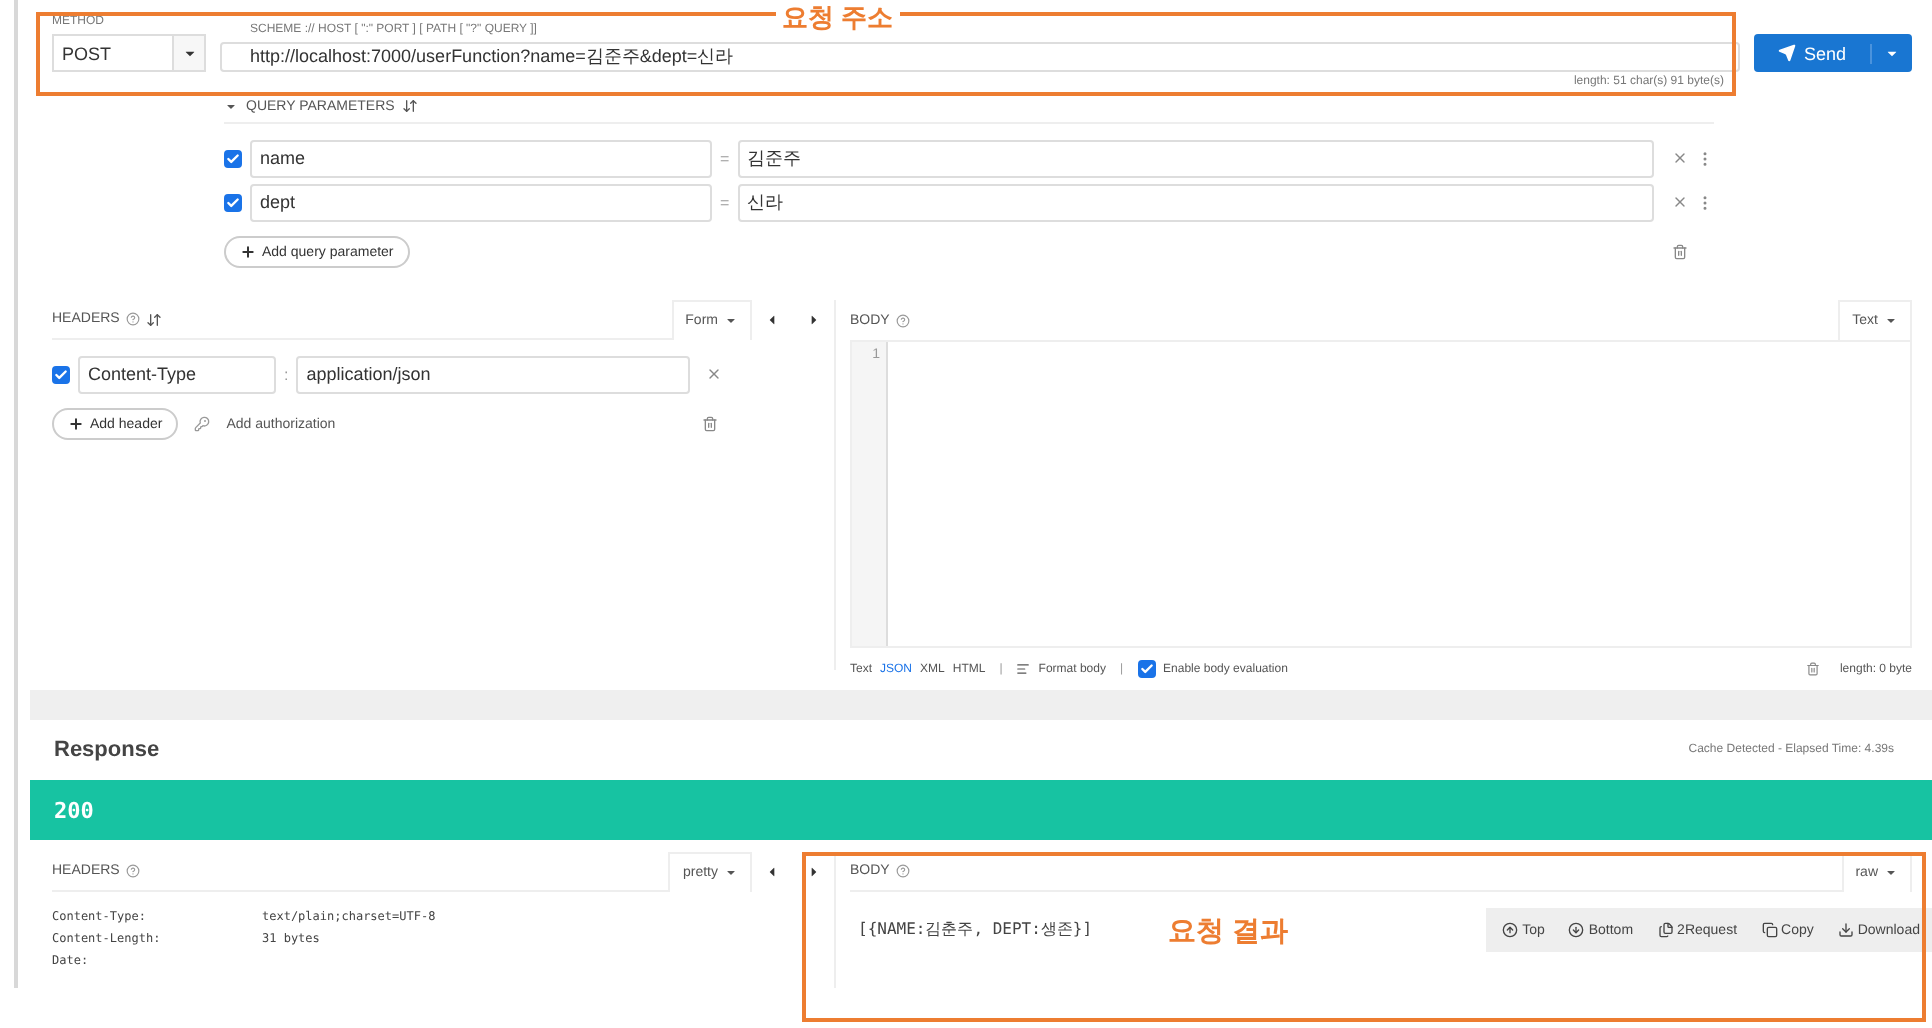 The height and width of the screenshot is (1028, 1932). What do you see at coordinates (1769, 930) in the screenshot?
I see `copy-icon` at bounding box center [1769, 930].